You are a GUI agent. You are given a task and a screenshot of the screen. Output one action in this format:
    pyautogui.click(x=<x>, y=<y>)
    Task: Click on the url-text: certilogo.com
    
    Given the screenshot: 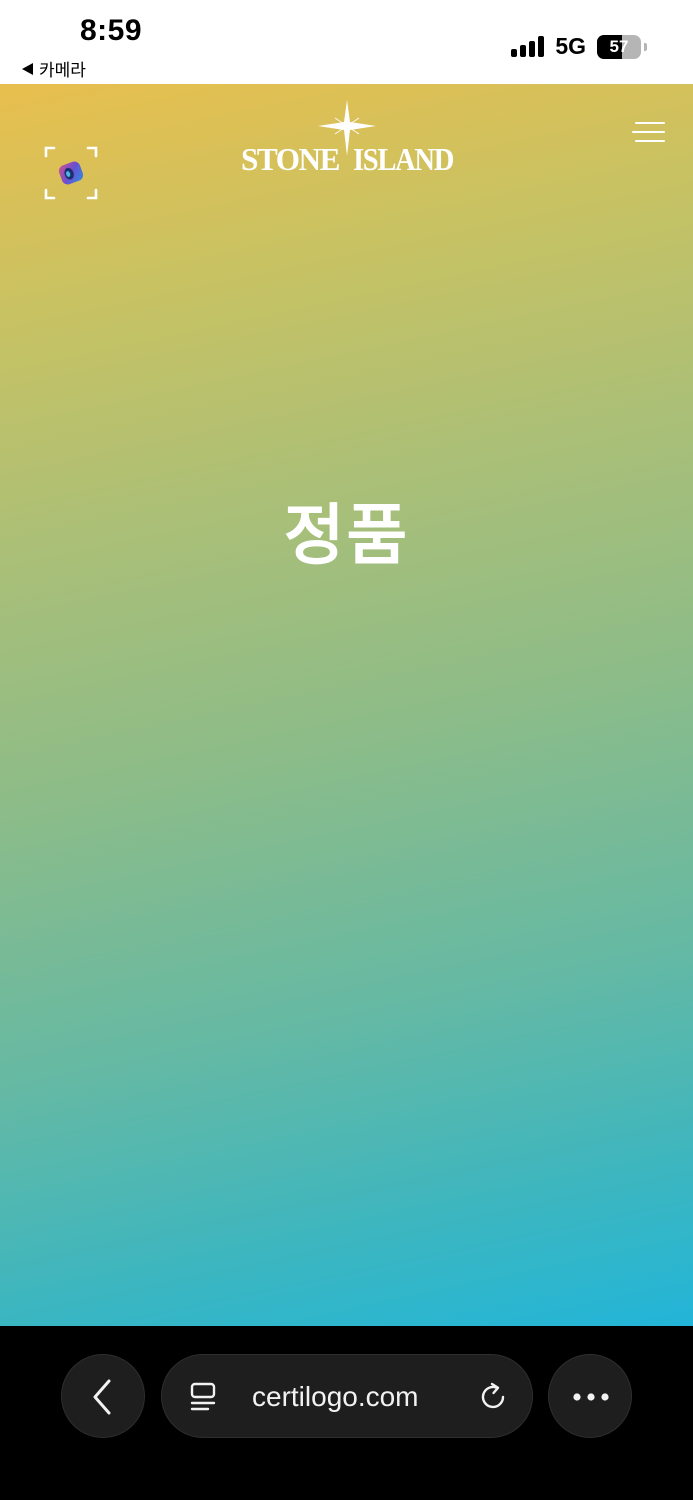 What is the action you would take?
    pyautogui.click(x=335, y=1396)
    